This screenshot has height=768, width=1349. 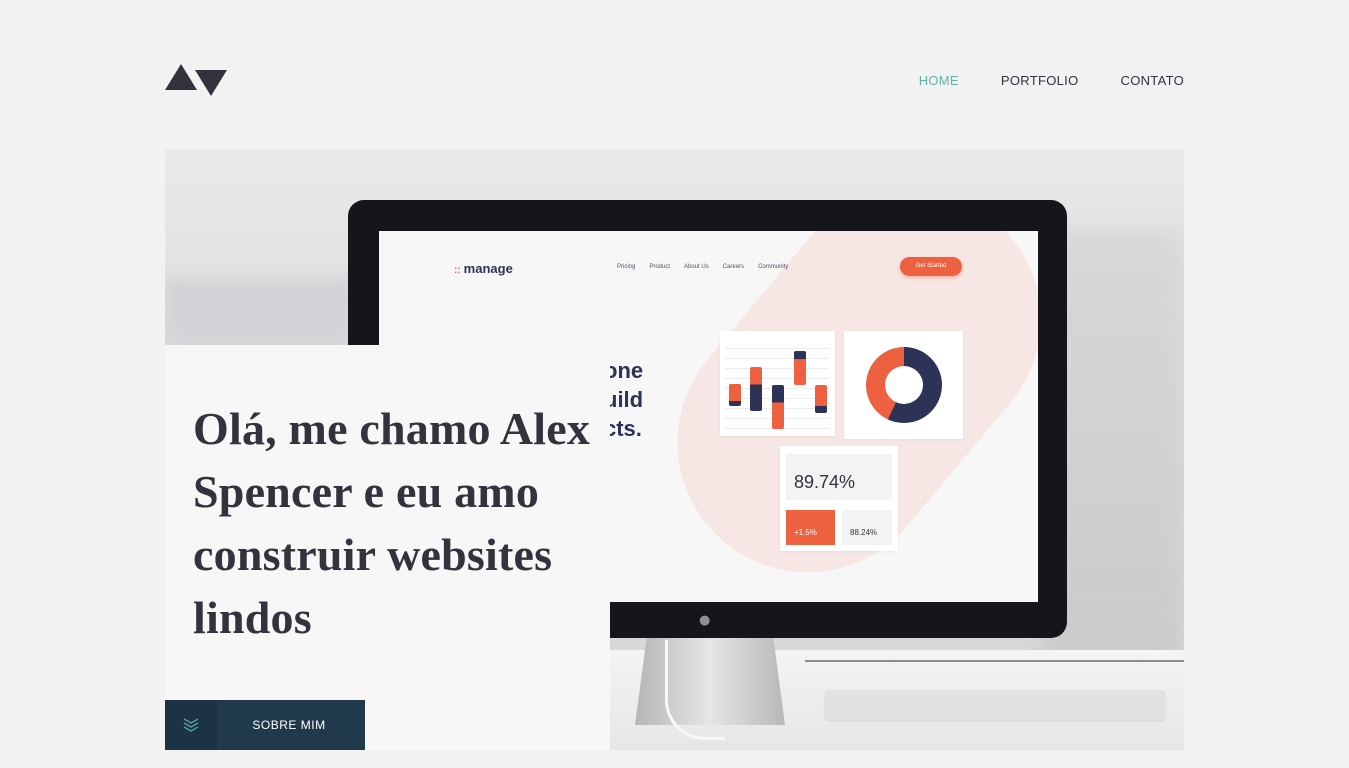 What do you see at coordinates (696, 267) in the screenshot?
I see `screen-nav-item: About Us` at bounding box center [696, 267].